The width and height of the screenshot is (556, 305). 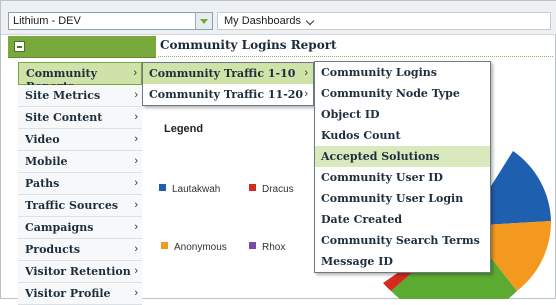 I want to click on menu-item-community-user-login: Community User Login, so click(x=402, y=198).